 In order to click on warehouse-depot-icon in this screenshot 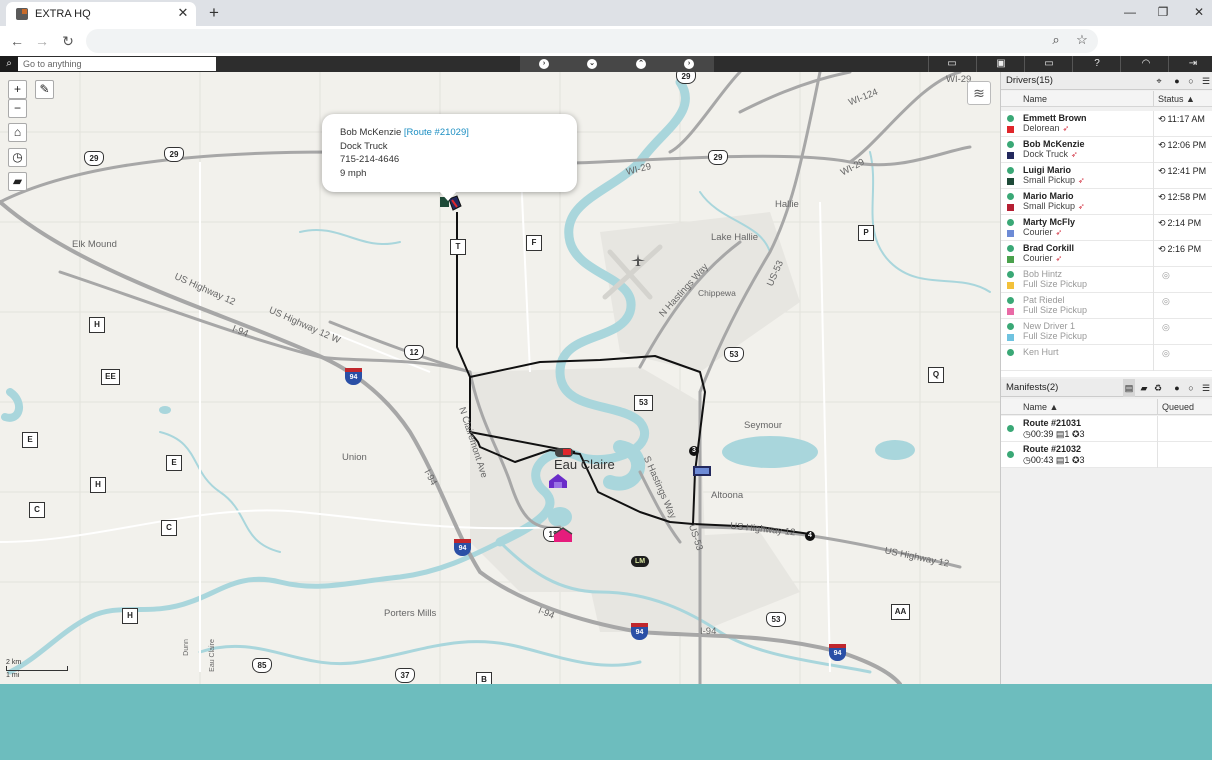, I will do `click(558, 481)`.